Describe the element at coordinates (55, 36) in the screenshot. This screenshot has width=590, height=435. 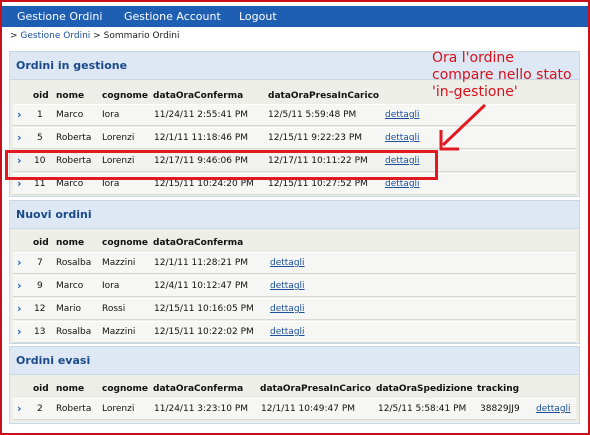
I see `breadcrumb-link-gestione-ordini: Gestione Ordini` at that location.